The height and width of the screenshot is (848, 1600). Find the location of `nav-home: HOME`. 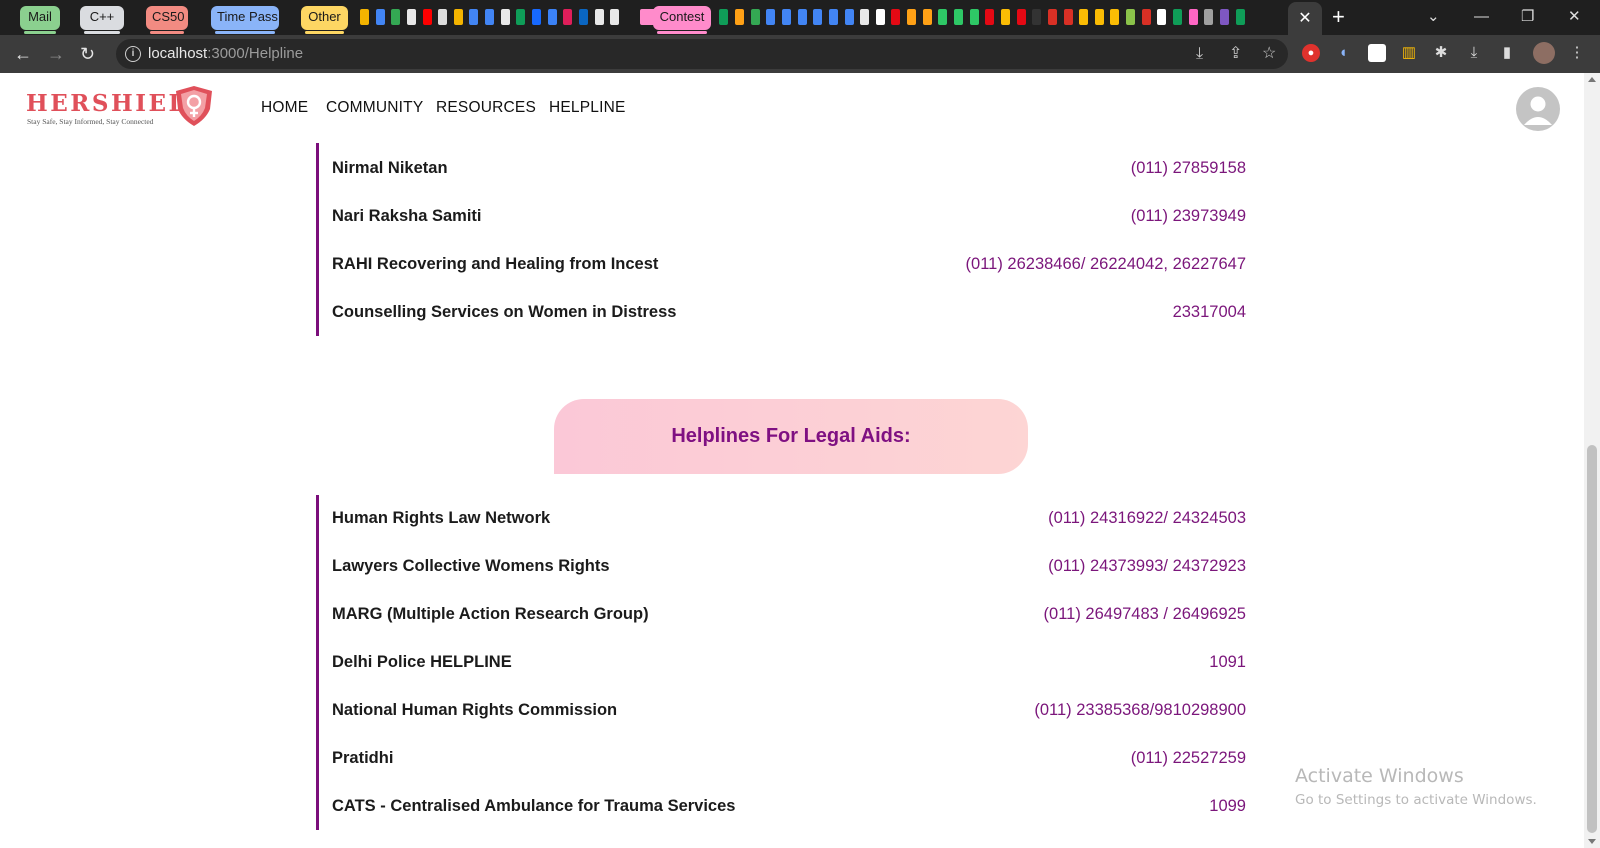

nav-home: HOME is located at coordinates (284, 108).